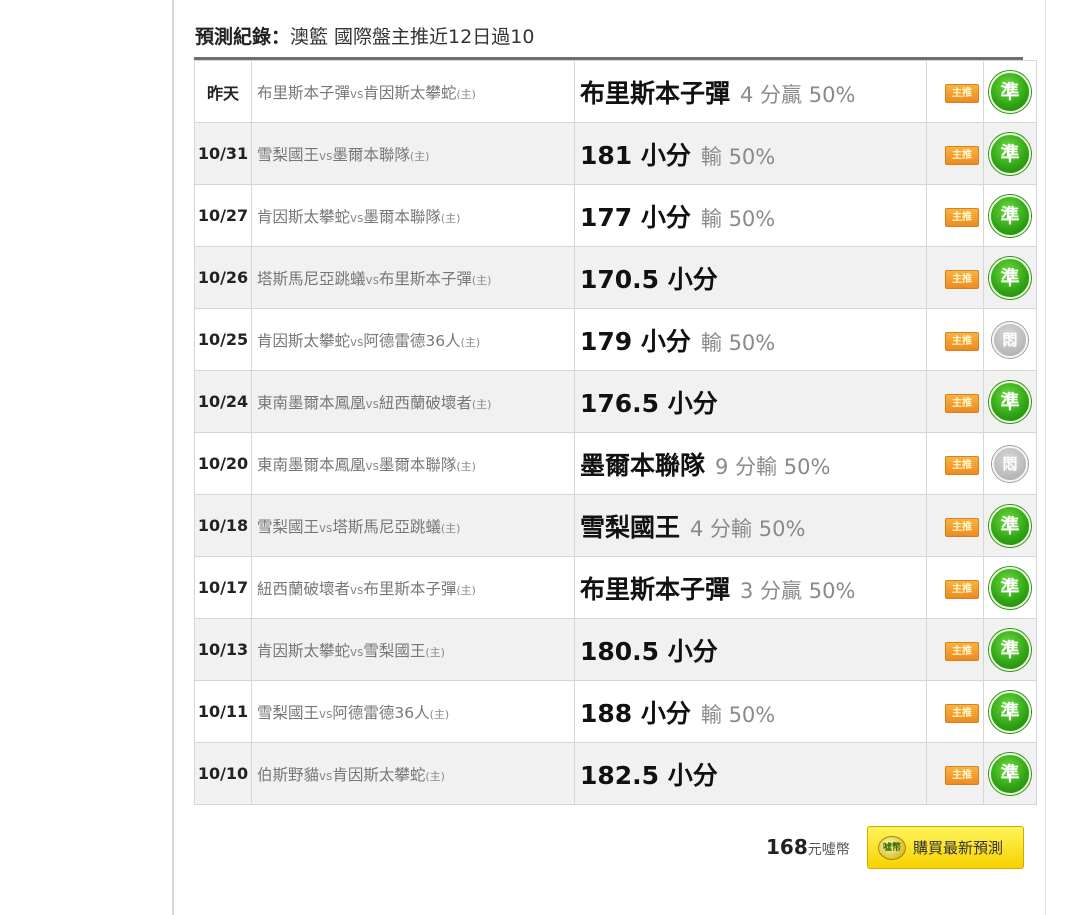 This screenshot has height=915, width=1080. What do you see at coordinates (649, 775) in the screenshot?
I see `pick-main: 182.5 小分` at bounding box center [649, 775].